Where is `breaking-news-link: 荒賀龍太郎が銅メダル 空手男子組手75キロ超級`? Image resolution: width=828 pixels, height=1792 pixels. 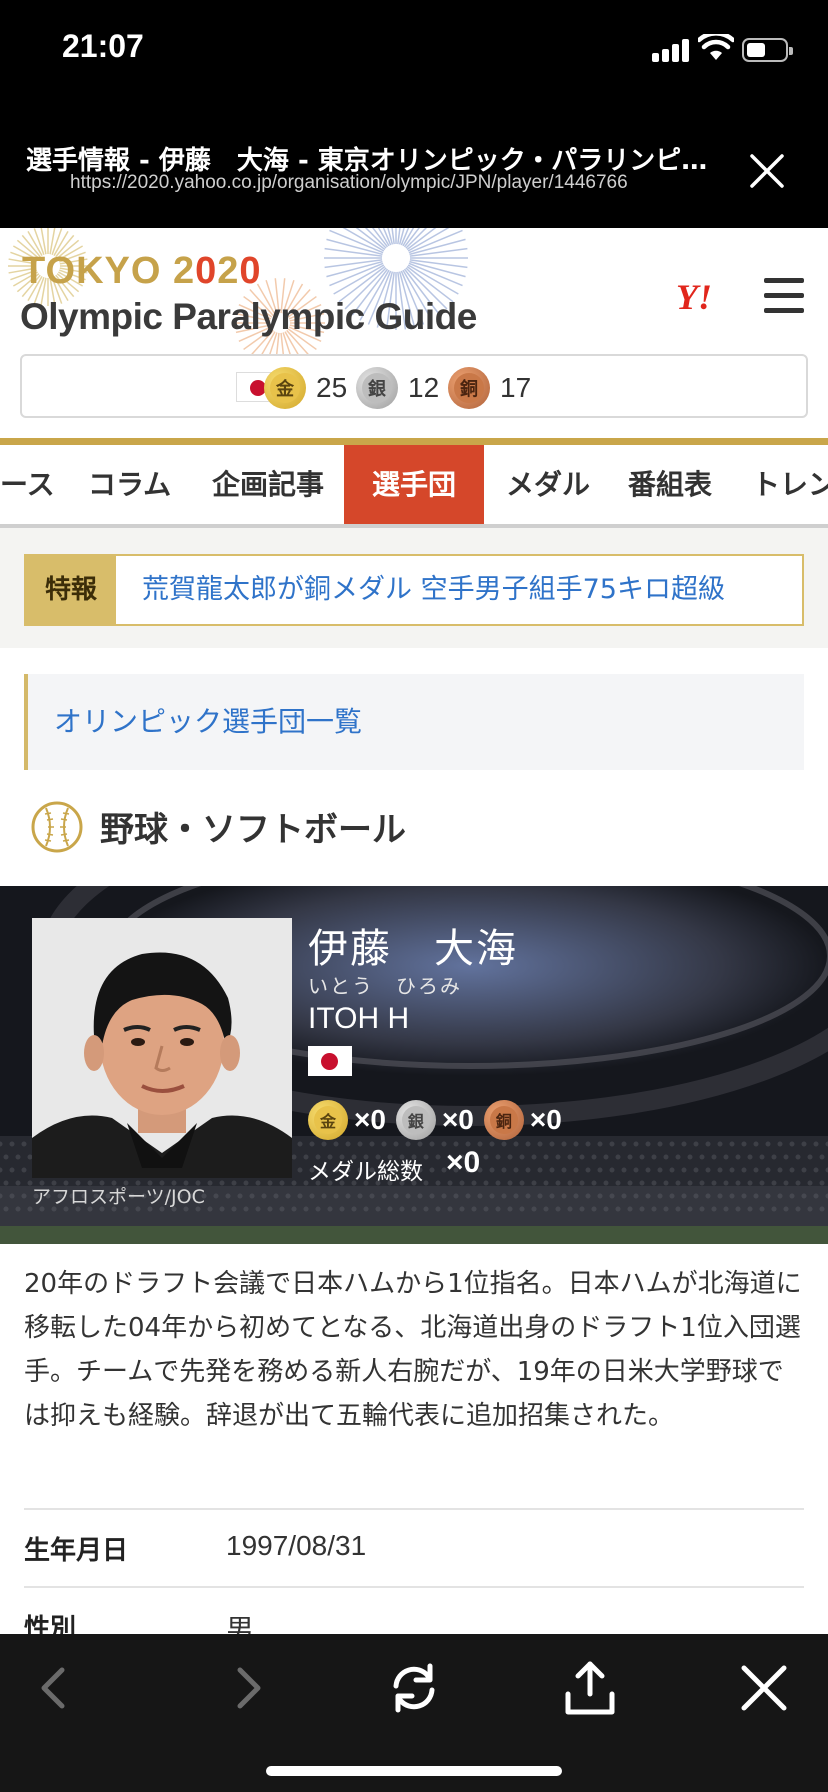
breaking-news-link: 荒賀龍太郎が銅メダル 空手男子組手75キロ超級 is located at coordinates (433, 590).